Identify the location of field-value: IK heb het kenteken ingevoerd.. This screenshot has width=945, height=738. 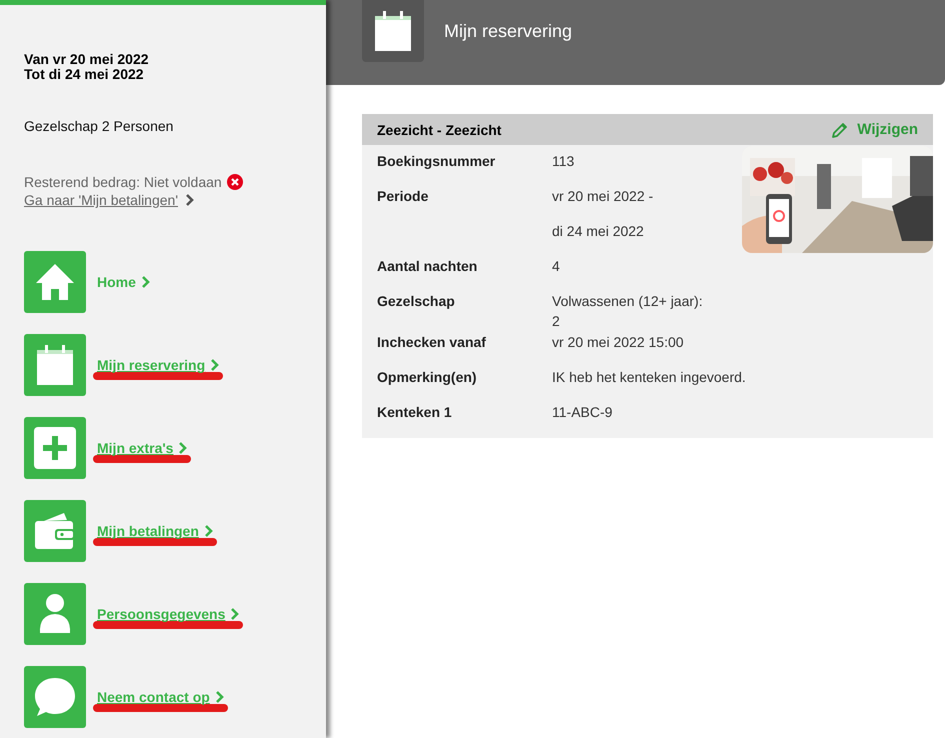
(649, 377).